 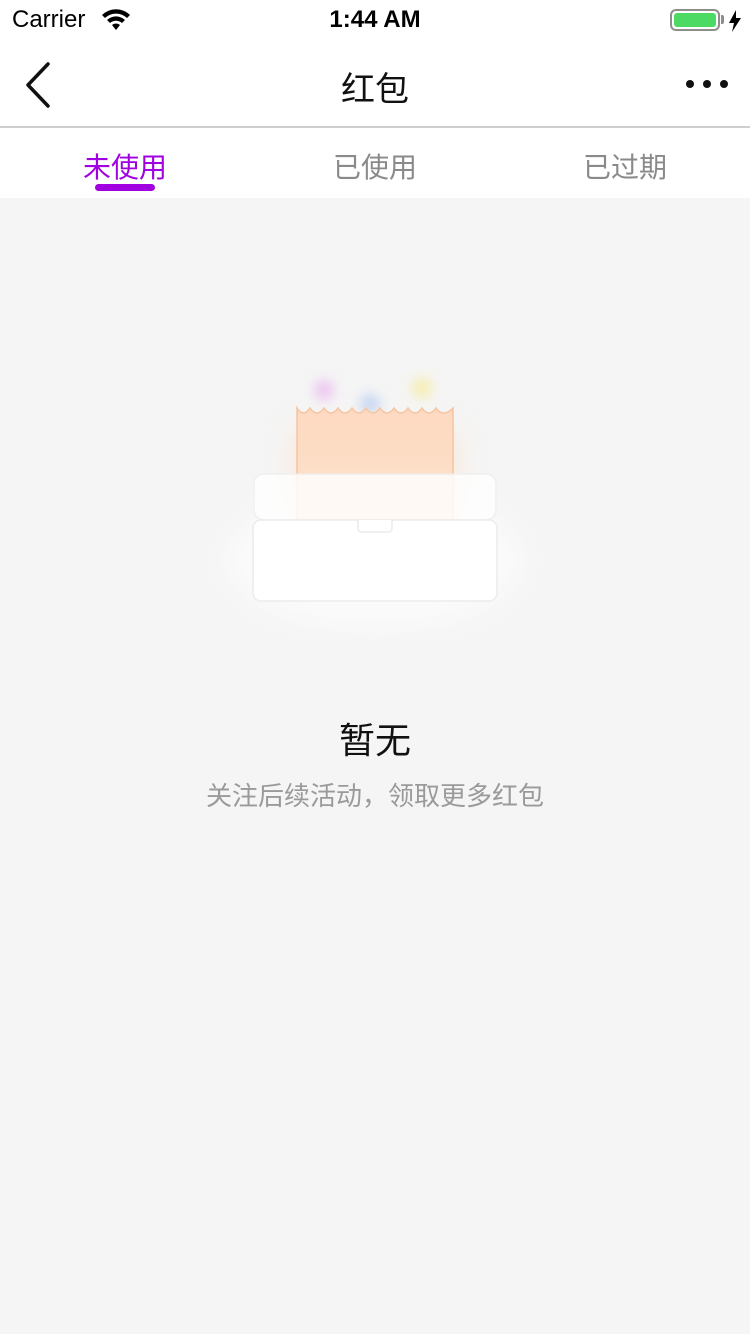 What do you see at coordinates (375, 90) in the screenshot?
I see `page-title: 红包` at bounding box center [375, 90].